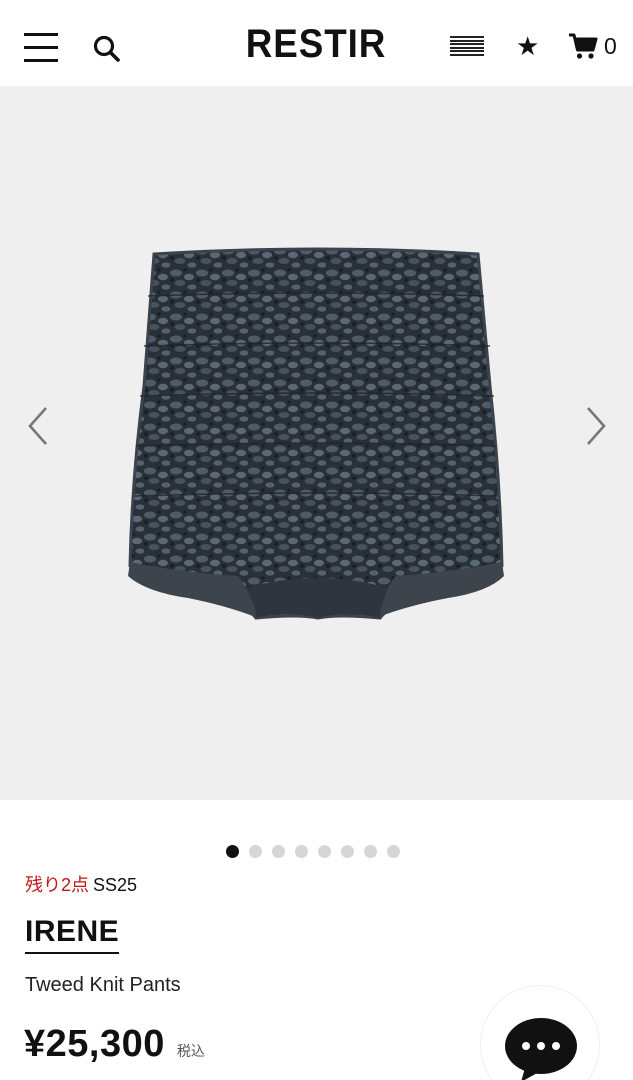 This screenshot has width=633, height=1080. What do you see at coordinates (595, 426) in the screenshot?
I see `chevron-right-icon` at bounding box center [595, 426].